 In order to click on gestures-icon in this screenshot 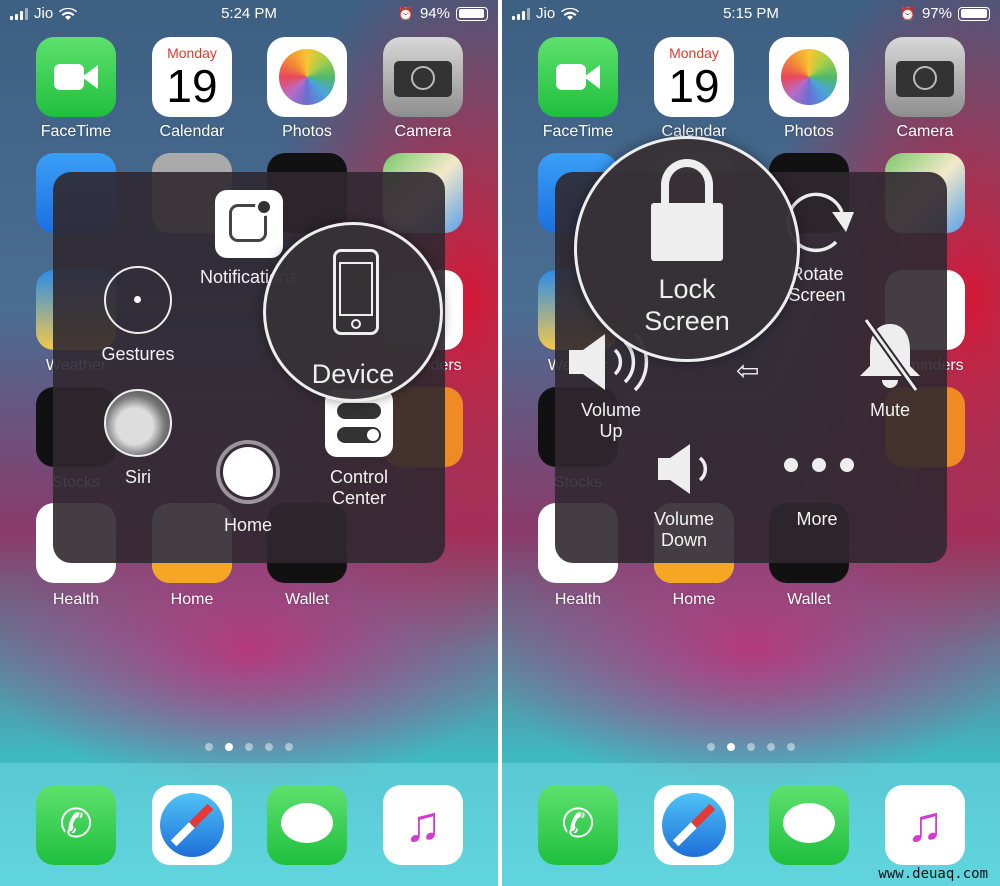, I will do `click(138, 300)`.